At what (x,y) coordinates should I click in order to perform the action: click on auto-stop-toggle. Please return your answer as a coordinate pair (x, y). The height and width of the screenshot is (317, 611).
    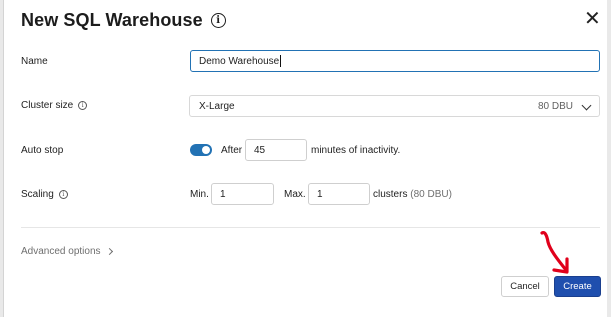
    Looking at the image, I should click on (201, 150).